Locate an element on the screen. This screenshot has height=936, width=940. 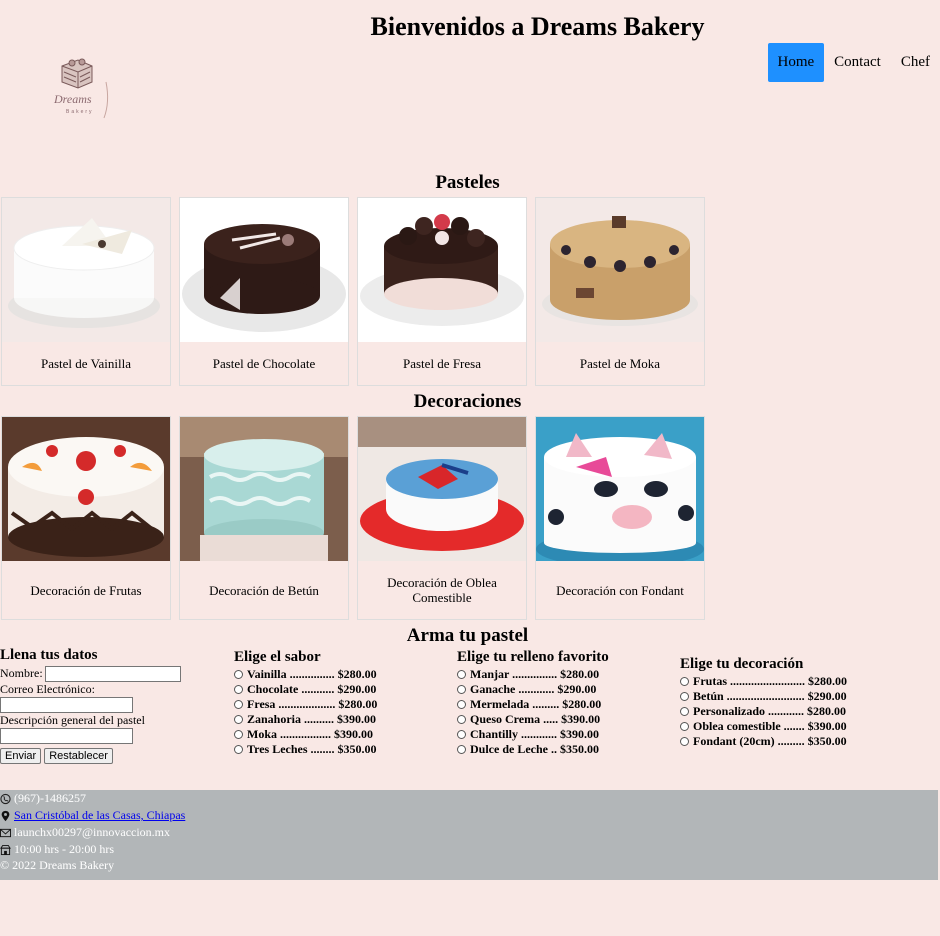
vanilla-cake-image is located at coordinates (86, 270).